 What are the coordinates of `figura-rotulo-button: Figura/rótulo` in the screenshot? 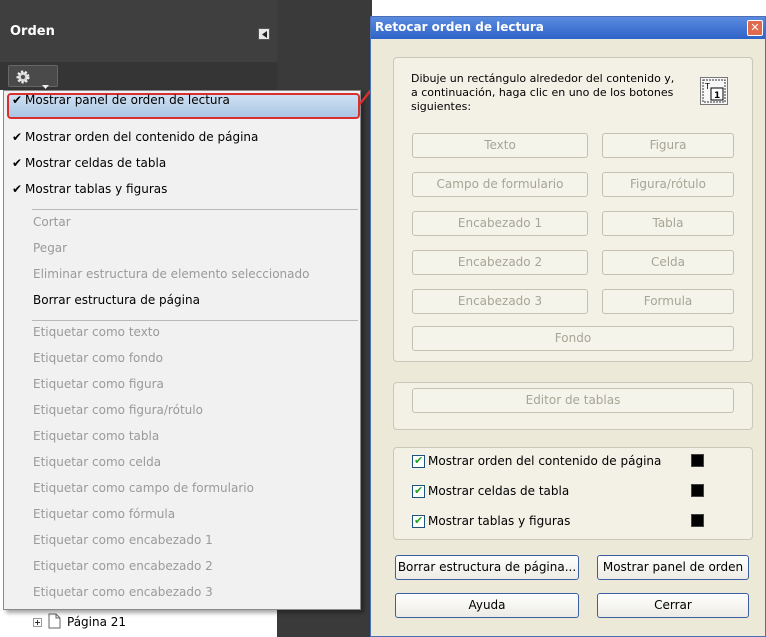 It's located at (668, 184).